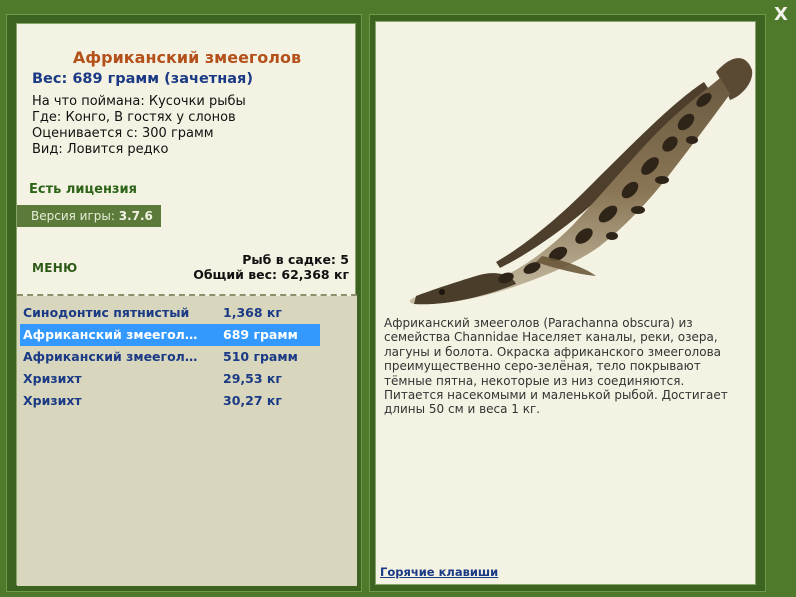  What do you see at coordinates (252, 378) in the screenshot?
I see `catch-weight: 29,53 кг` at bounding box center [252, 378].